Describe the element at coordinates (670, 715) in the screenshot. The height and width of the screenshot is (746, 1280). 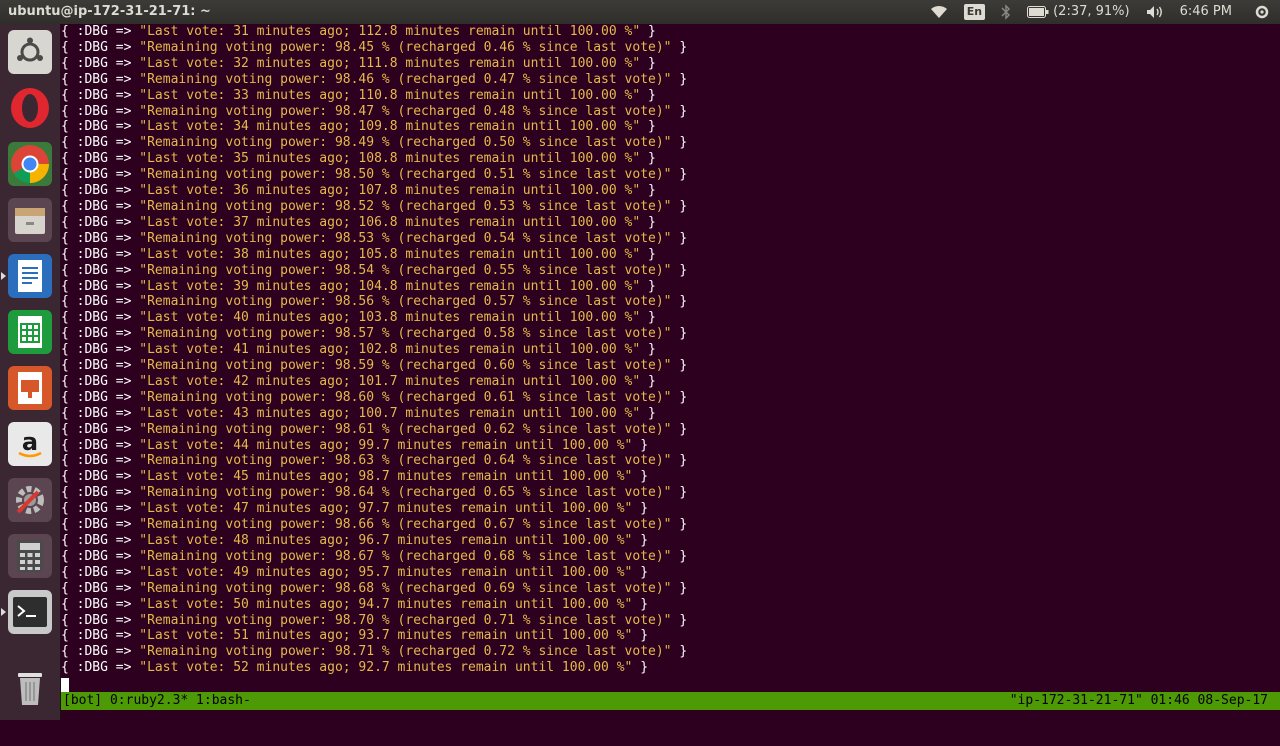
I see `terminal-bottom-padding` at that location.